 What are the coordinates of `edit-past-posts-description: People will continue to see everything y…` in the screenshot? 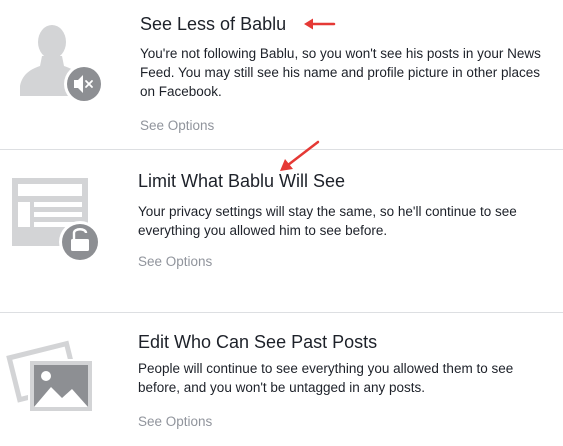 It's located at (326, 378).